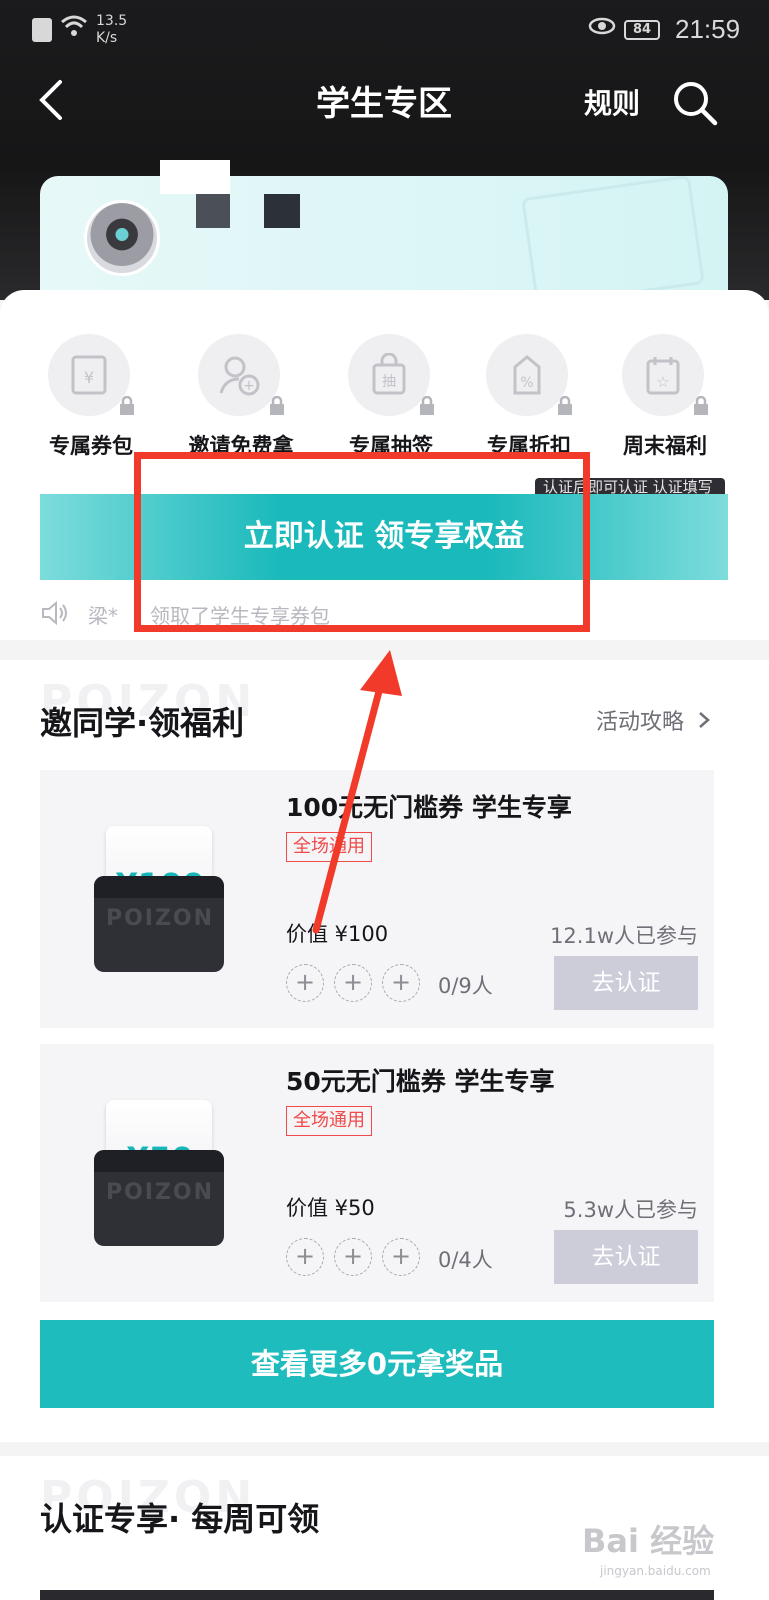 Image resolution: width=769 pixels, height=1600 pixels. What do you see at coordinates (384, 104) in the screenshot?
I see `page-title: 学生专区` at bounding box center [384, 104].